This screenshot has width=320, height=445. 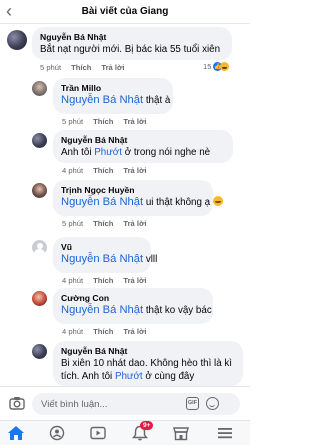 I want to click on reaction-count: 15, so click(x=207, y=66).